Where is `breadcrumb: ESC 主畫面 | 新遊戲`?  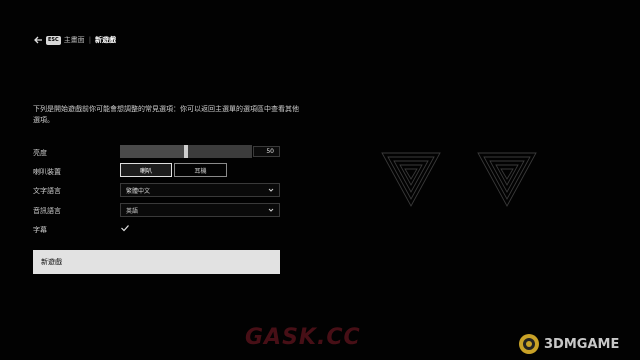
breadcrumb: ESC 主畫面 | 新遊戲 is located at coordinates (74, 40).